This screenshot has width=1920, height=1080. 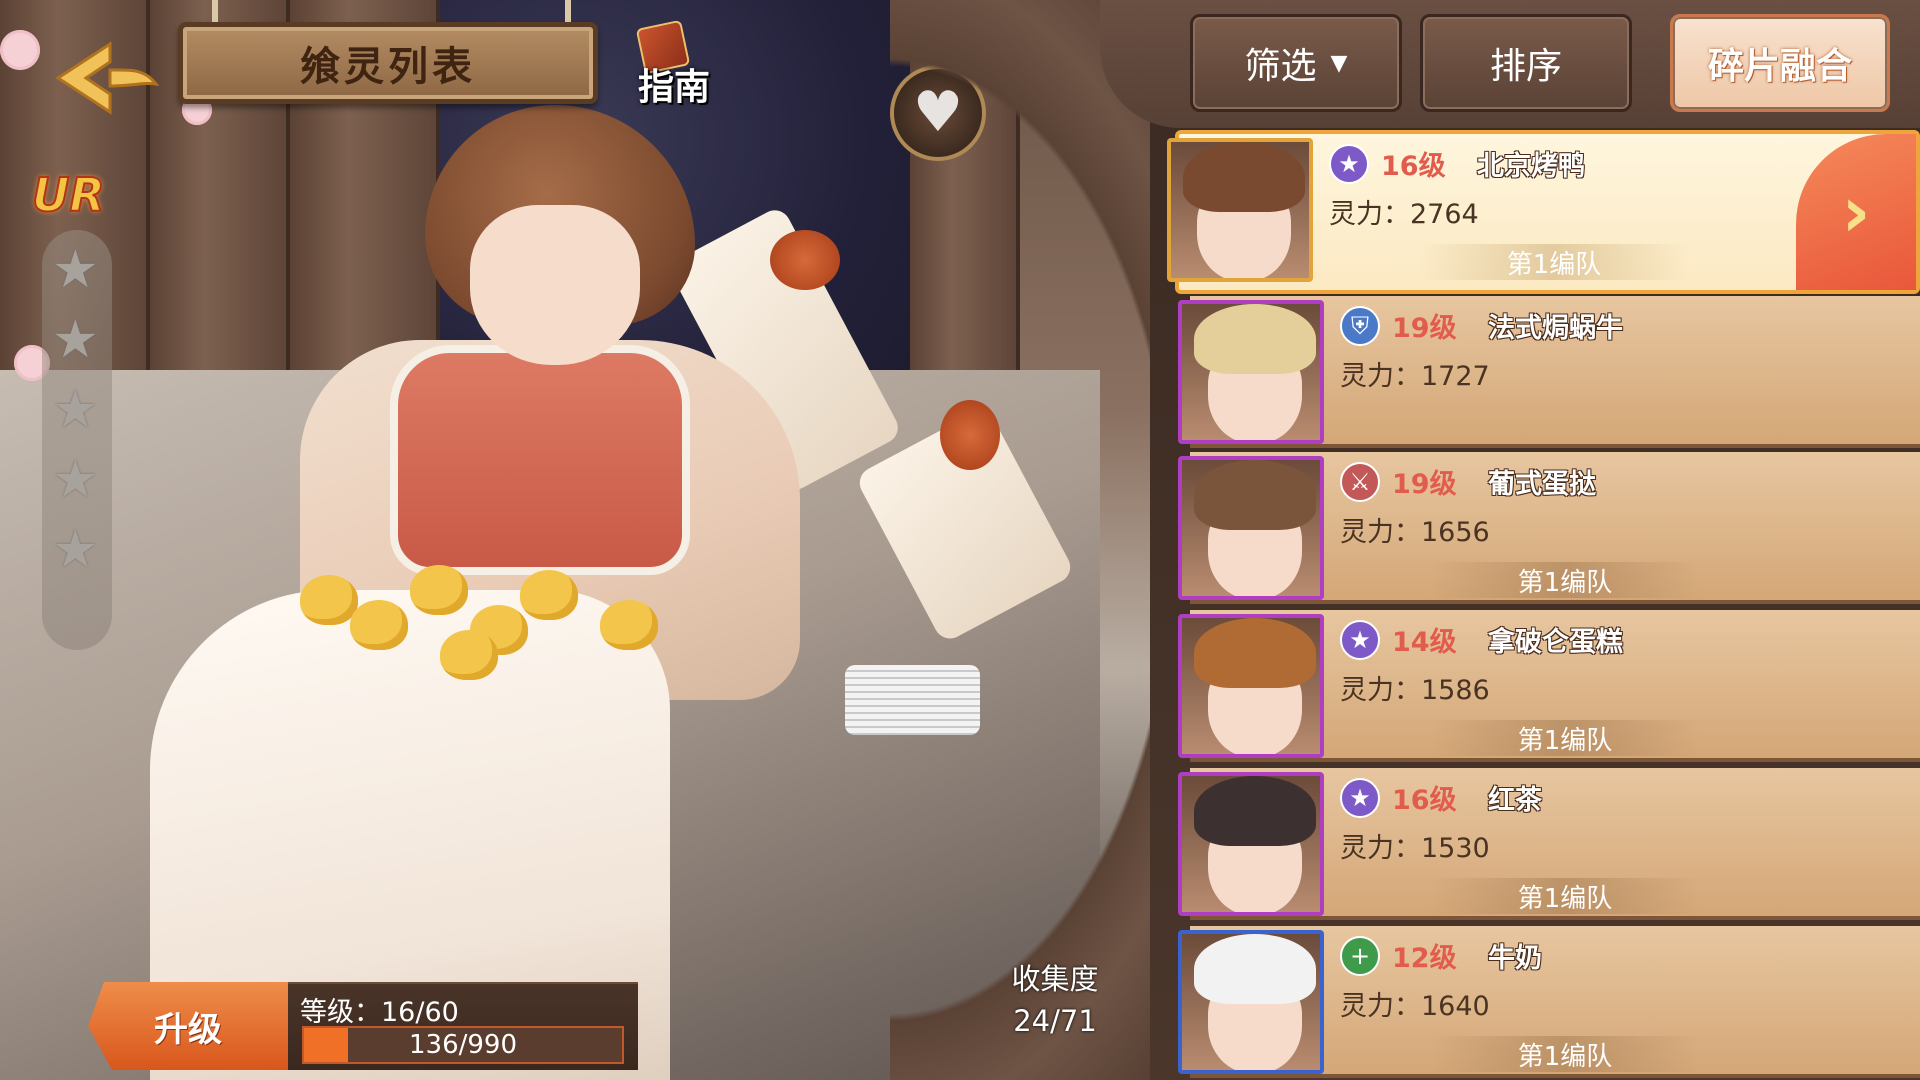 I want to click on level-panel: 等级：16/60 136/990, so click(x=463, y=1026).